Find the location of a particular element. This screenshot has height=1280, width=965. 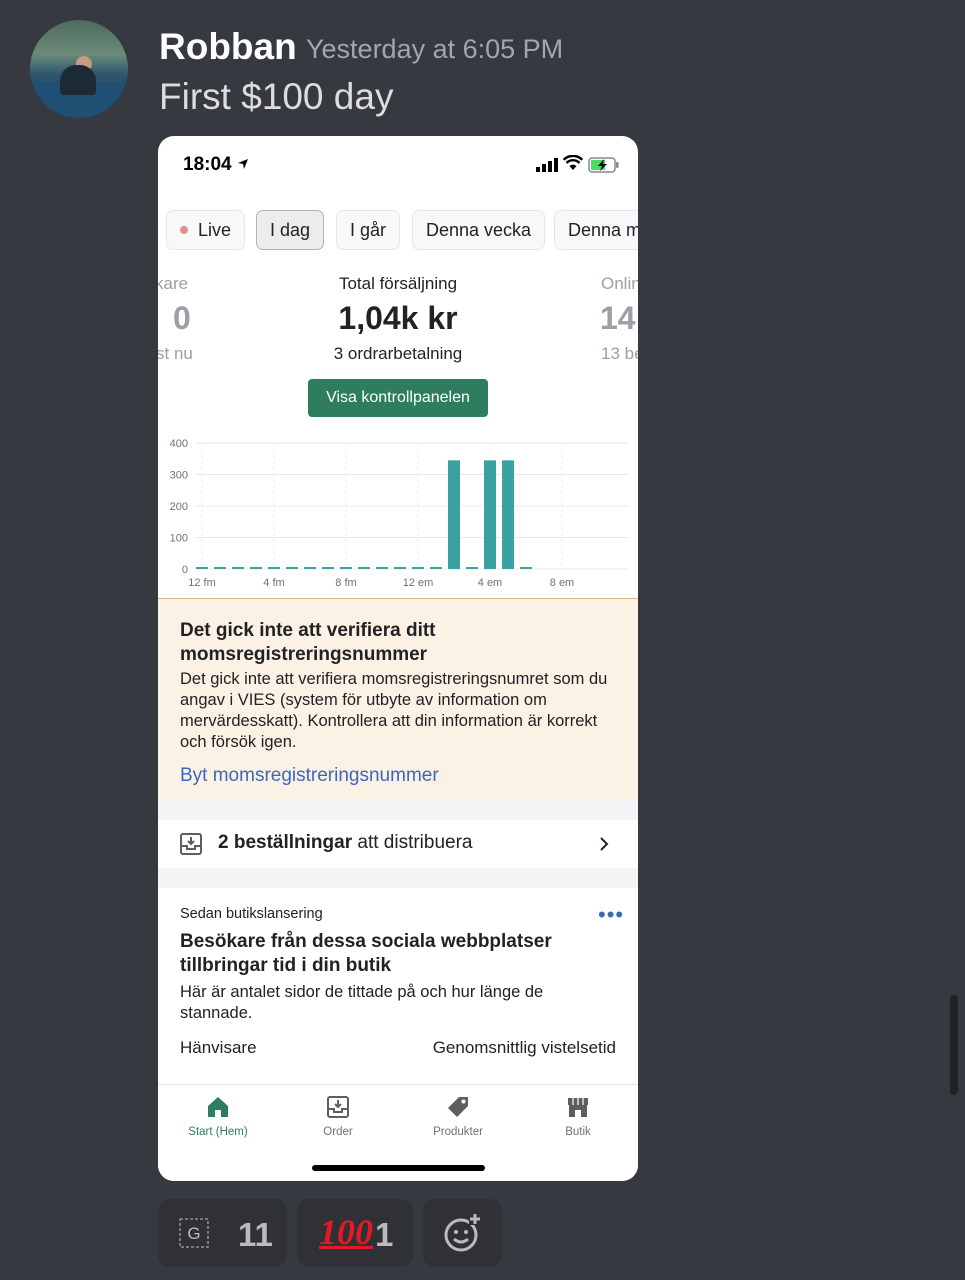

battery-charging-icon is located at coordinates (603, 165).